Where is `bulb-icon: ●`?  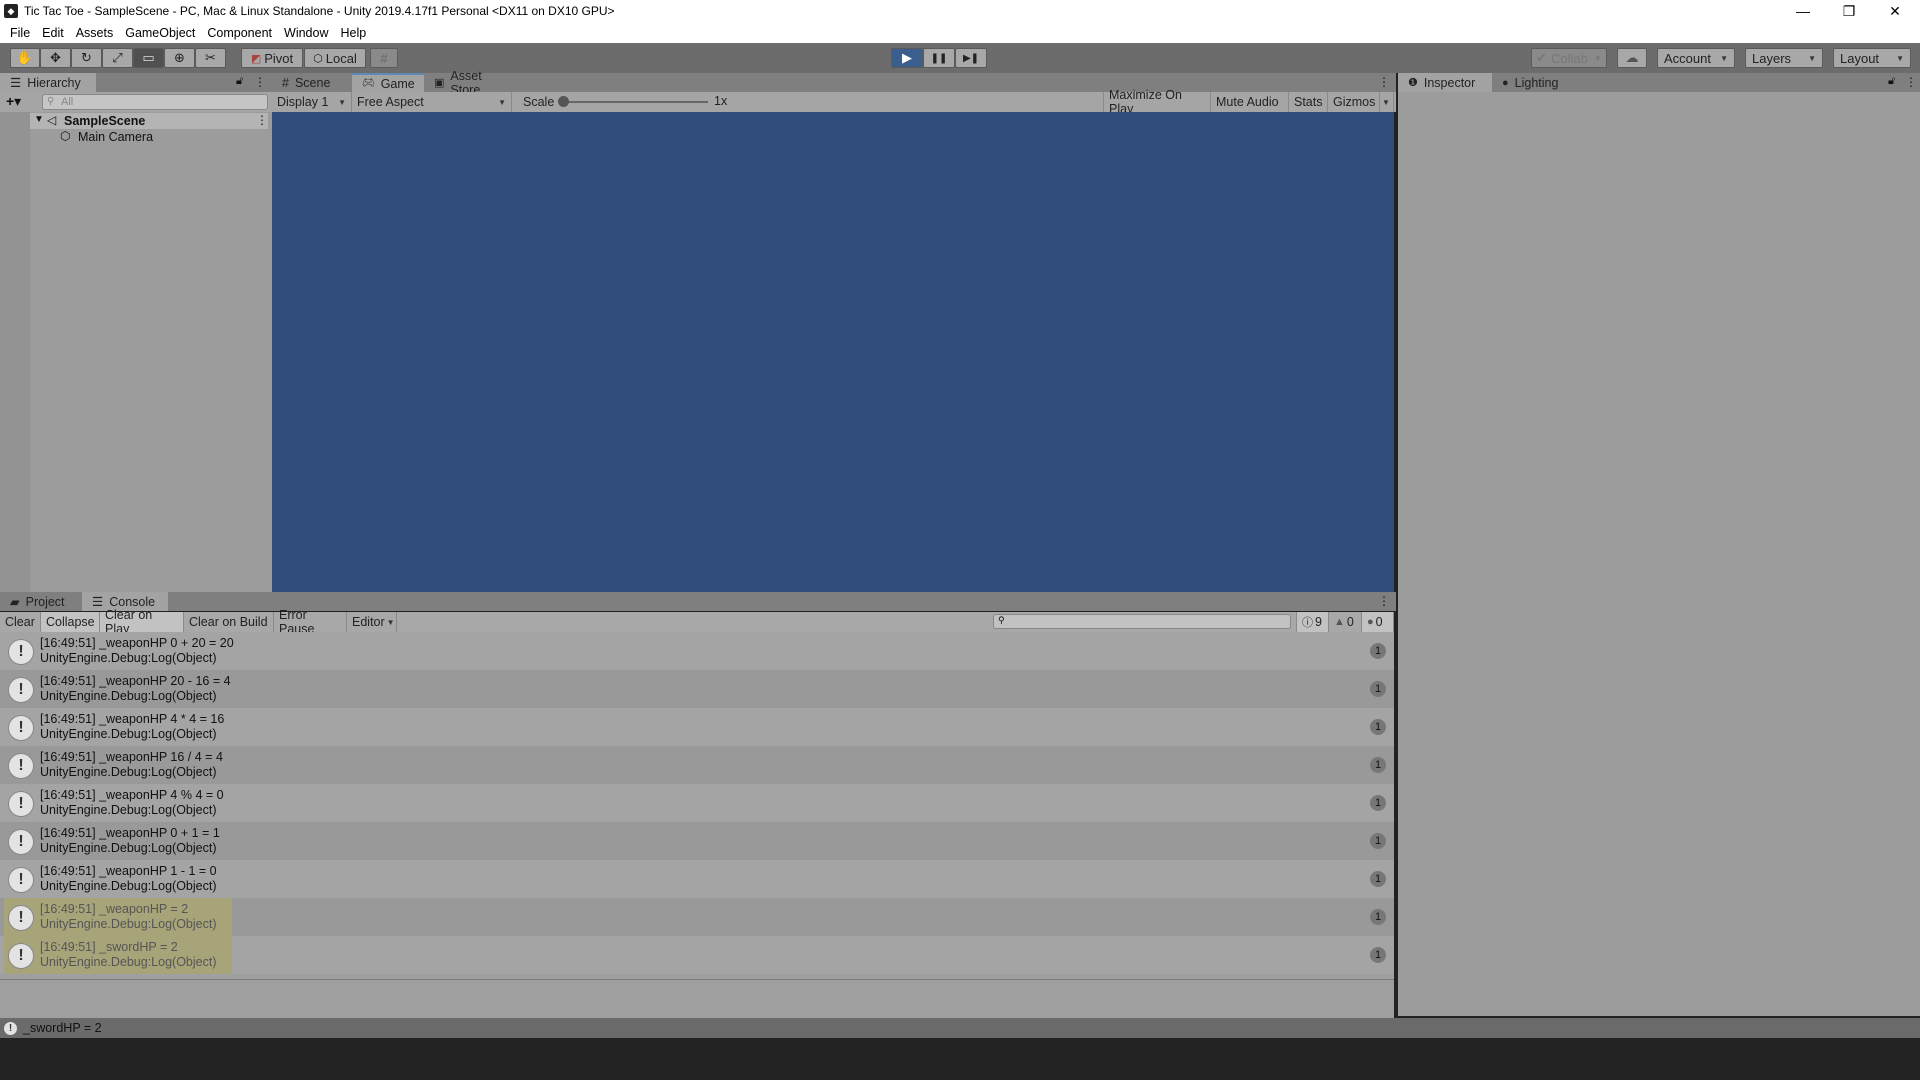 bulb-icon: ● is located at coordinates (1505, 82).